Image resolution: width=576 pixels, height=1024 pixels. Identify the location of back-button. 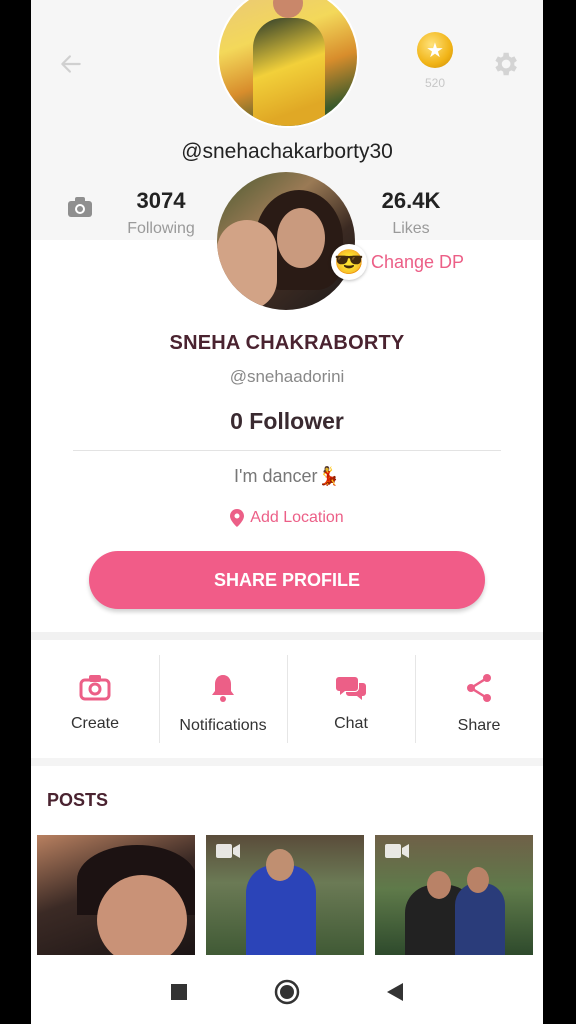
(71, 64).